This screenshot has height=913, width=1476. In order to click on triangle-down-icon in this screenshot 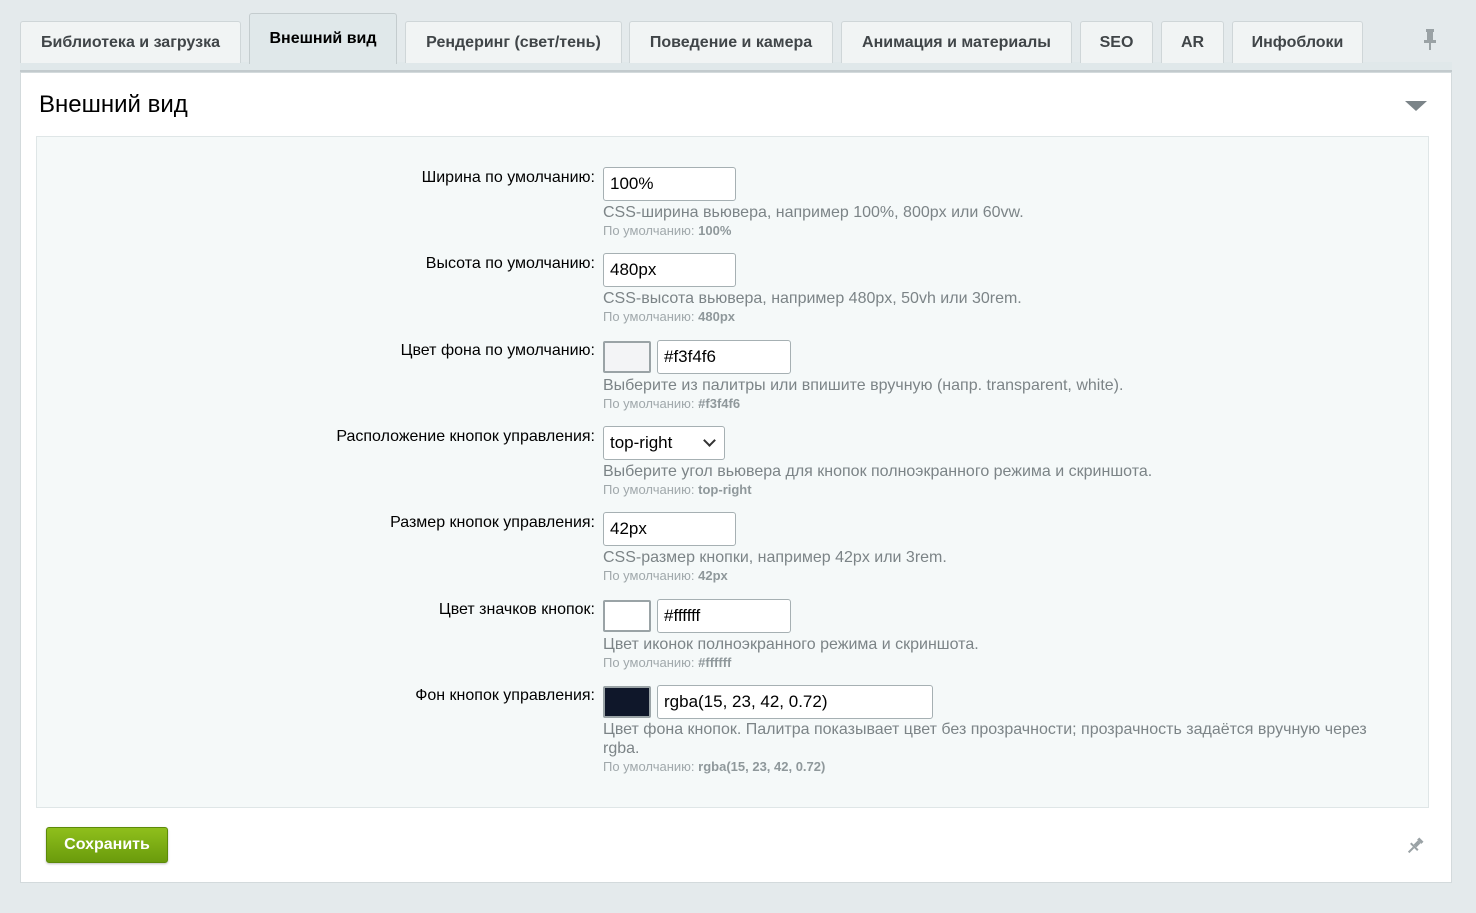, I will do `click(1416, 106)`.